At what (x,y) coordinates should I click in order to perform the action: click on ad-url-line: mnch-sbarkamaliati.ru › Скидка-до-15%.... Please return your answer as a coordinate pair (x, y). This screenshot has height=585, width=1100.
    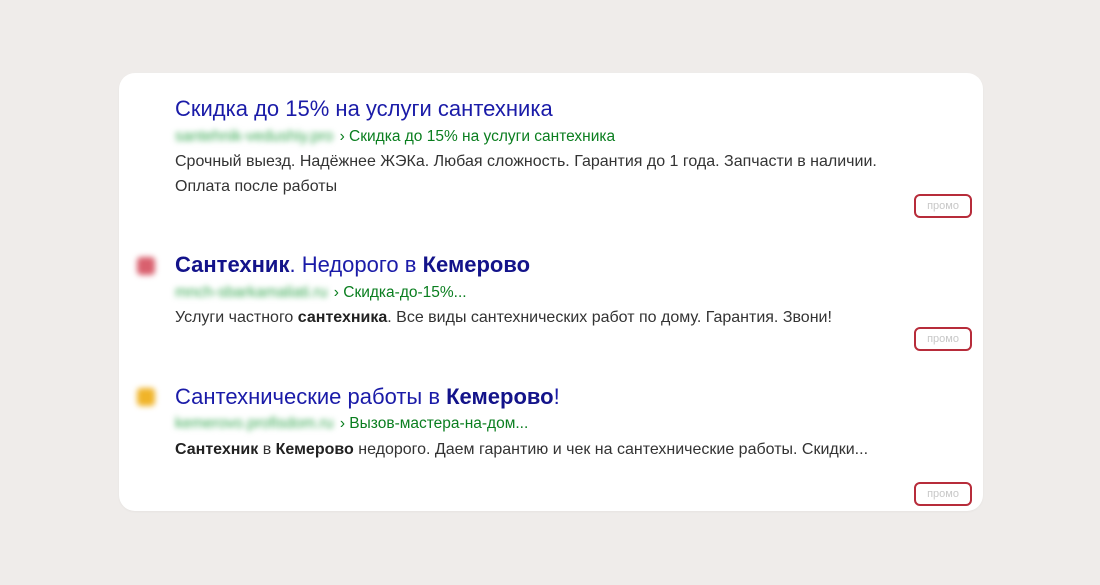
    Looking at the image, I should click on (321, 293).